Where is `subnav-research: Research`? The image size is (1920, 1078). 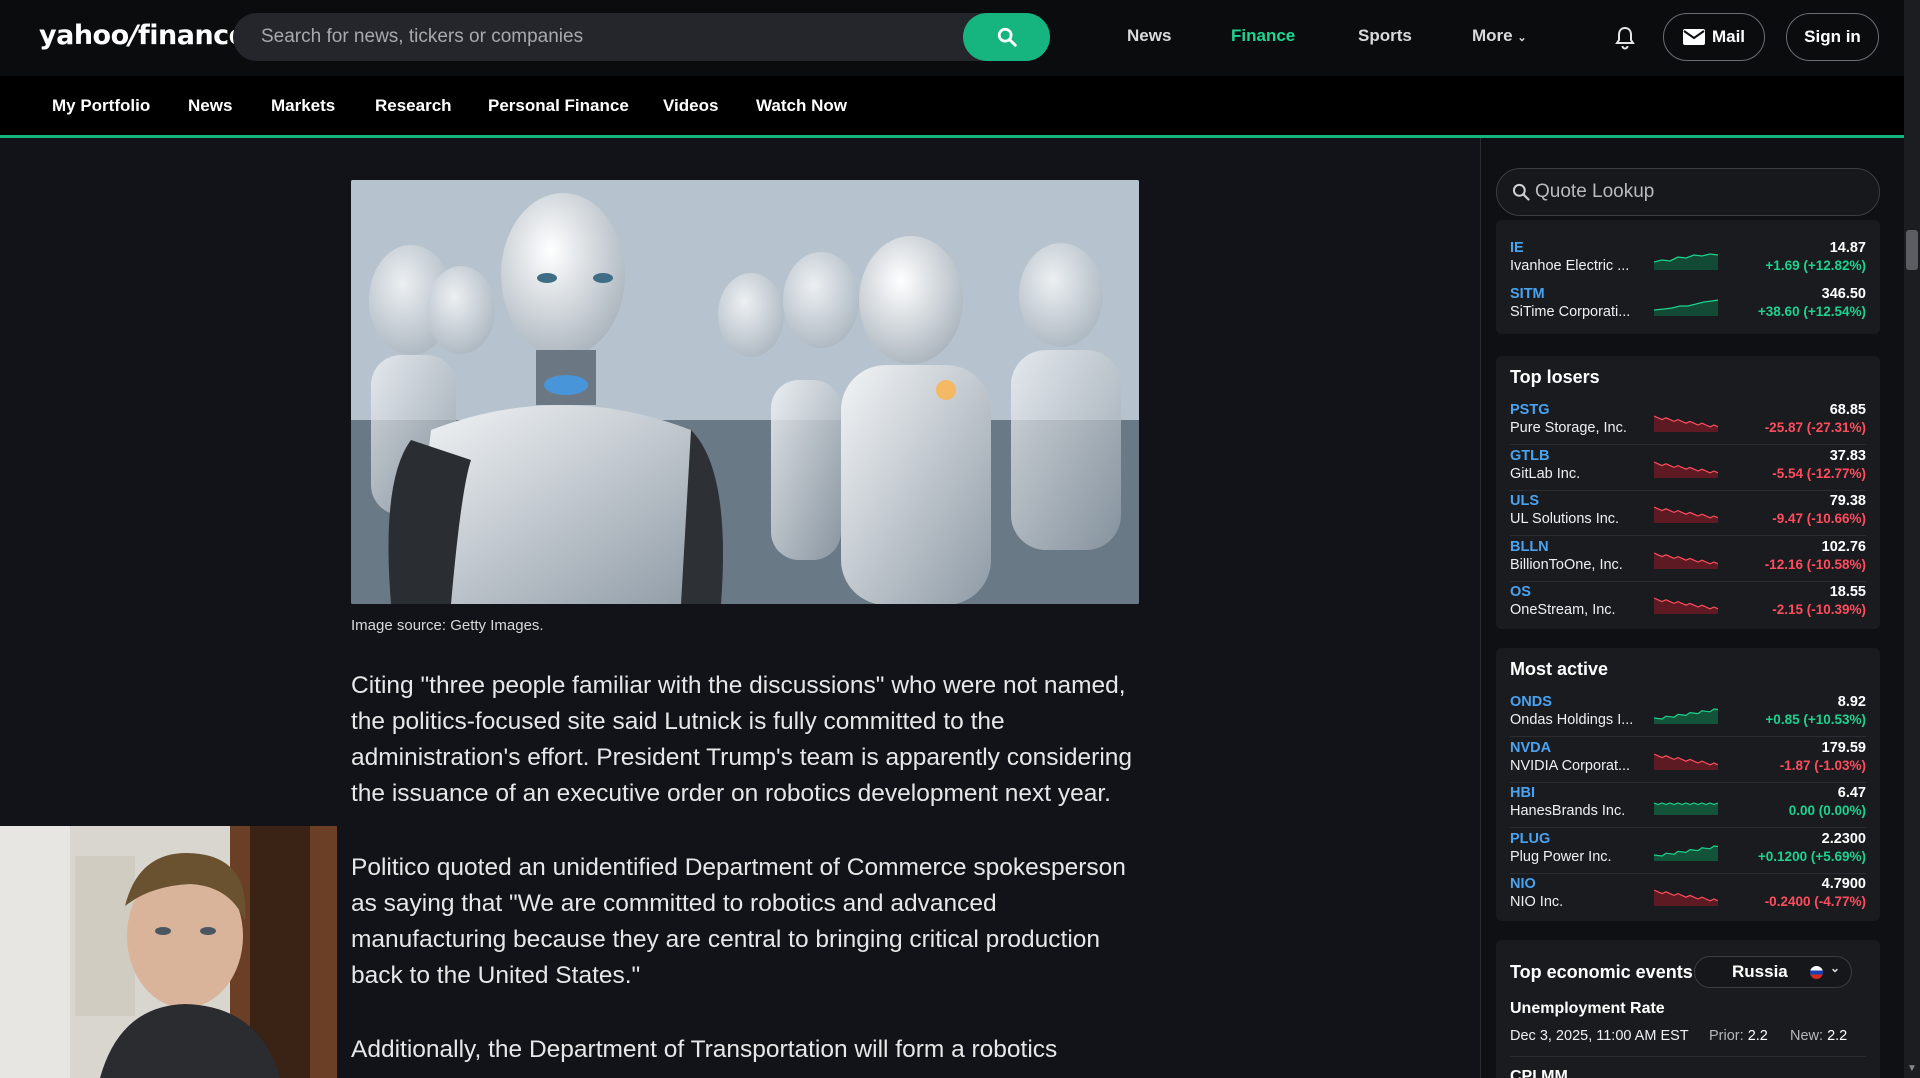
subnav-research: Research is located at coordinates (413, 106).